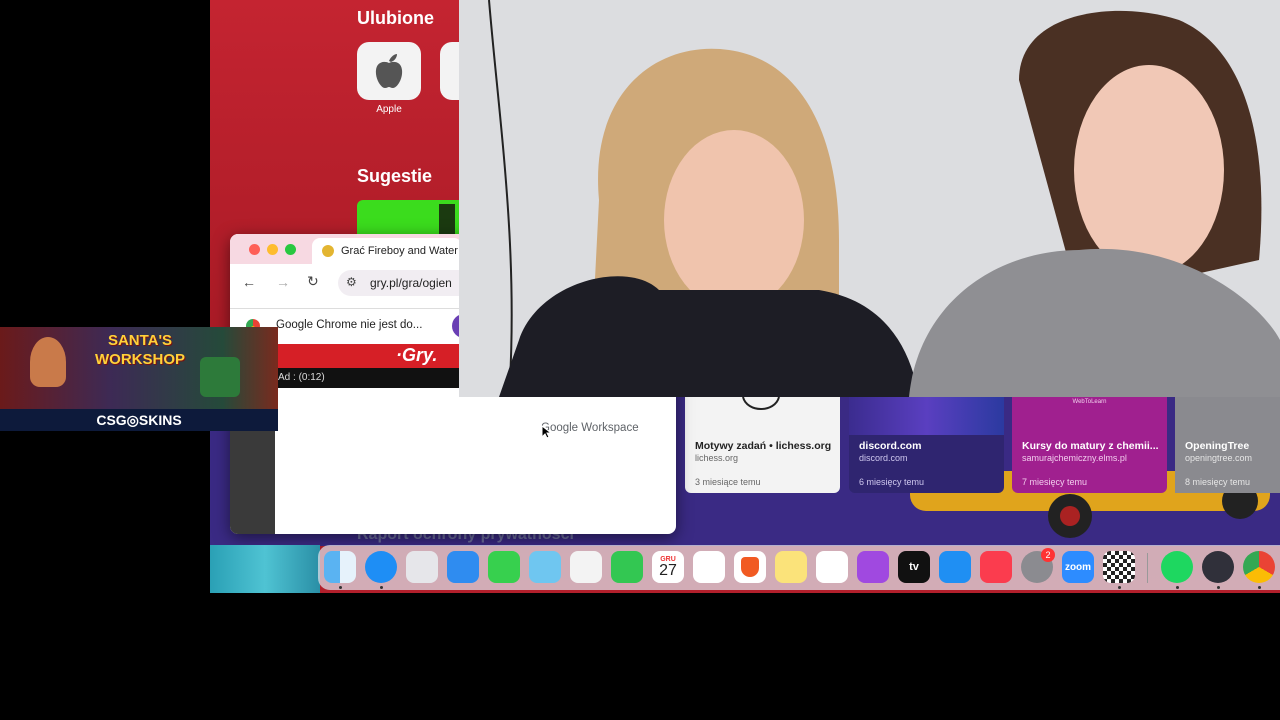 The width and height of the screenshot is (1280, 720). I want to click on chess-icon, so click(1119, 567).